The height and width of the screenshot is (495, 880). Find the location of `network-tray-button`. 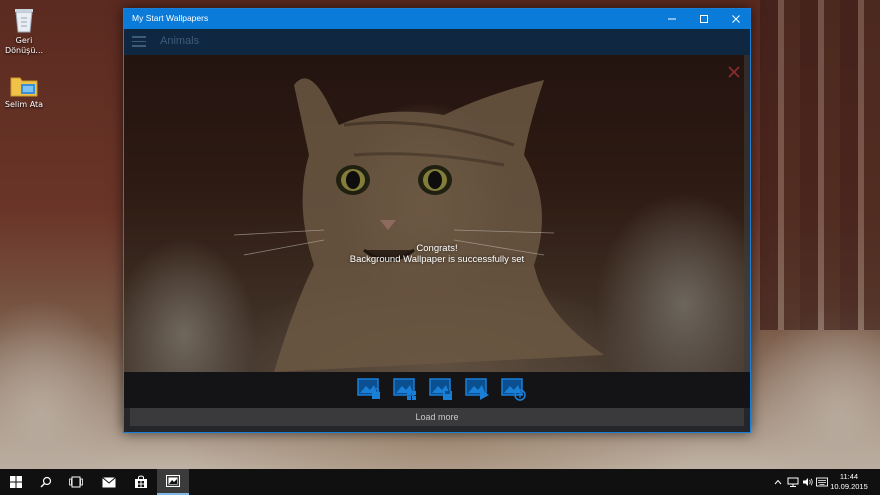

network-tray-button is located at coordinates (793, 482).